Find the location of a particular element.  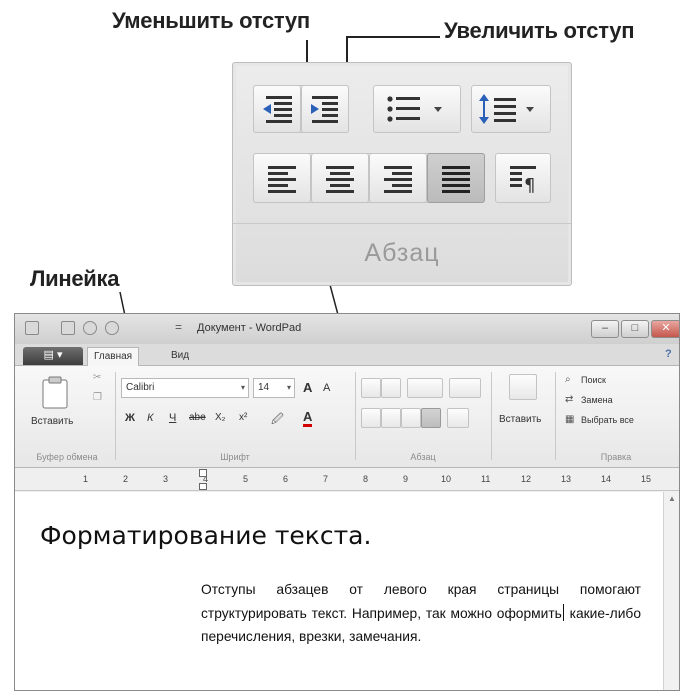

font-size-combo: 14 ▾ is located at coordinates (274, 388).